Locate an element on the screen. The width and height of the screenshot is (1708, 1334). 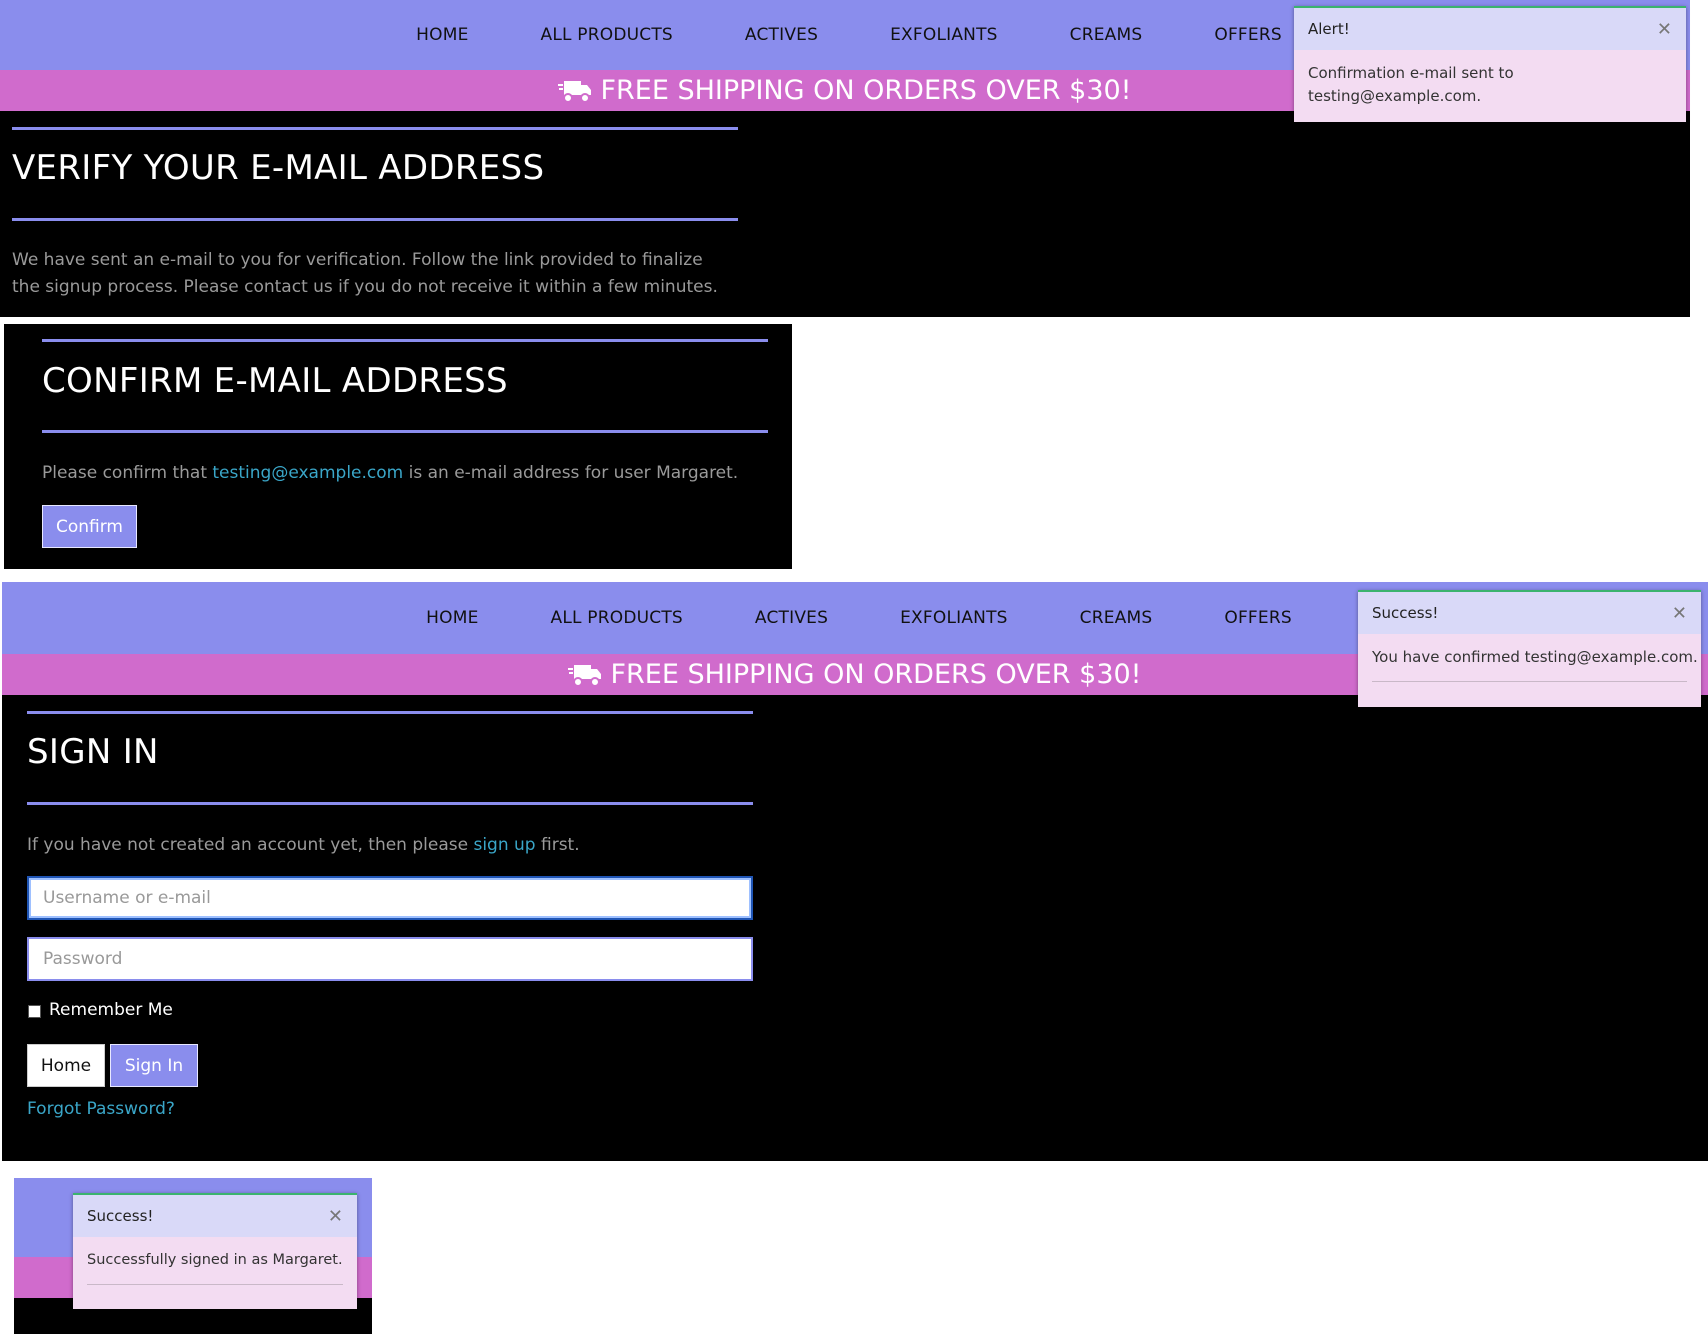
page-title: CONFIRM E-MAIL ADDRESS is located at coordinates (275, 381).